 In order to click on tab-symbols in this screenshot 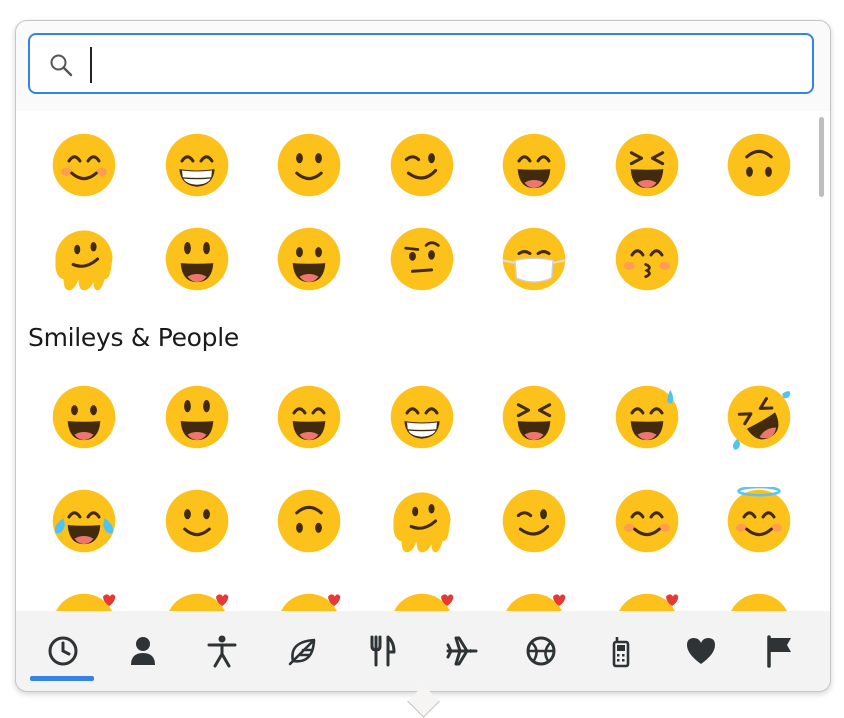, I will do `click(701, 651)`.